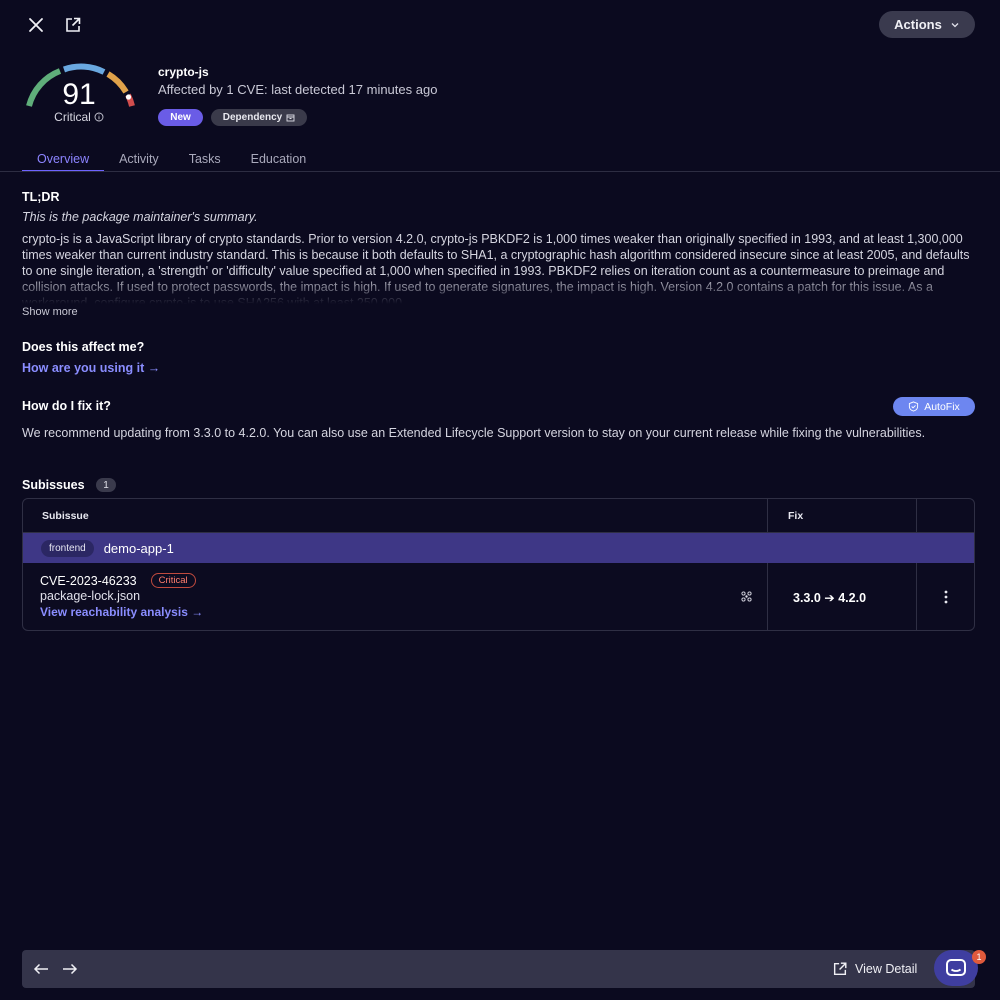 The width and height of the screenshot is (1000, 1000). Describe the element at coordinates (91, 368) in the screenshot. I see `how-are-you-using-it-link: How are you using it →` at that location.